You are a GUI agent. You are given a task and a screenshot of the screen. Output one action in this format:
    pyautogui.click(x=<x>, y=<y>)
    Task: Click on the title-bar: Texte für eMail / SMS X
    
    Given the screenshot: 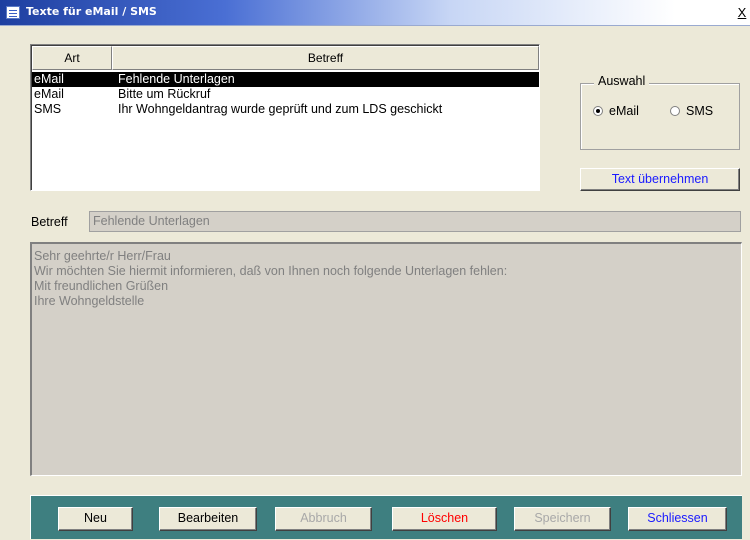 What is the action you would take?
    pyautogui.click(x=375, y=13)
    